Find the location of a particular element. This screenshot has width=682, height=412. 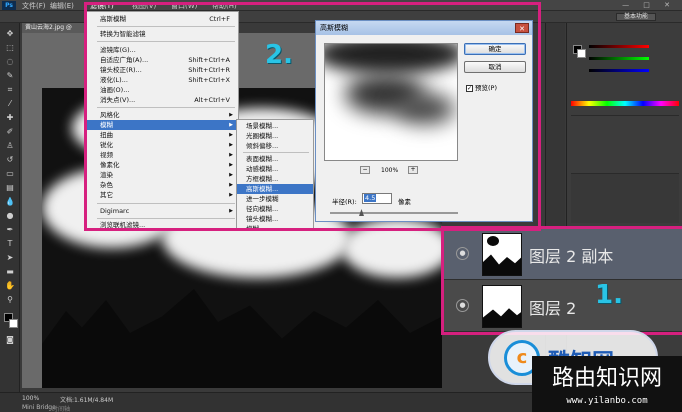

mountain-silhouette is located at coordinates (242, 338).